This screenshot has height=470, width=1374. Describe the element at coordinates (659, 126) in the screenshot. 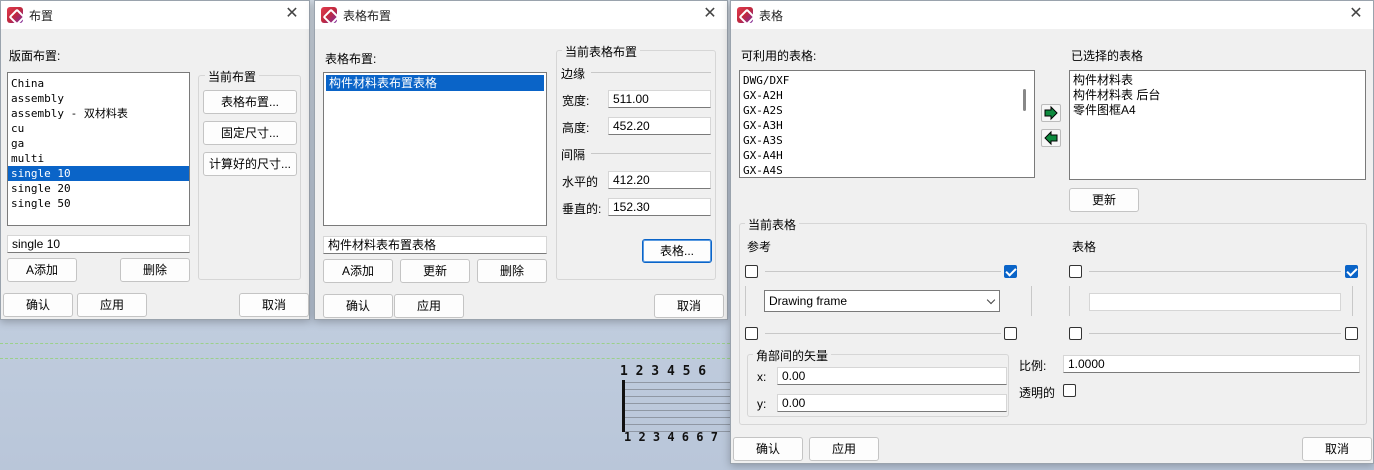

I see `height-input: 452.20` at that location.